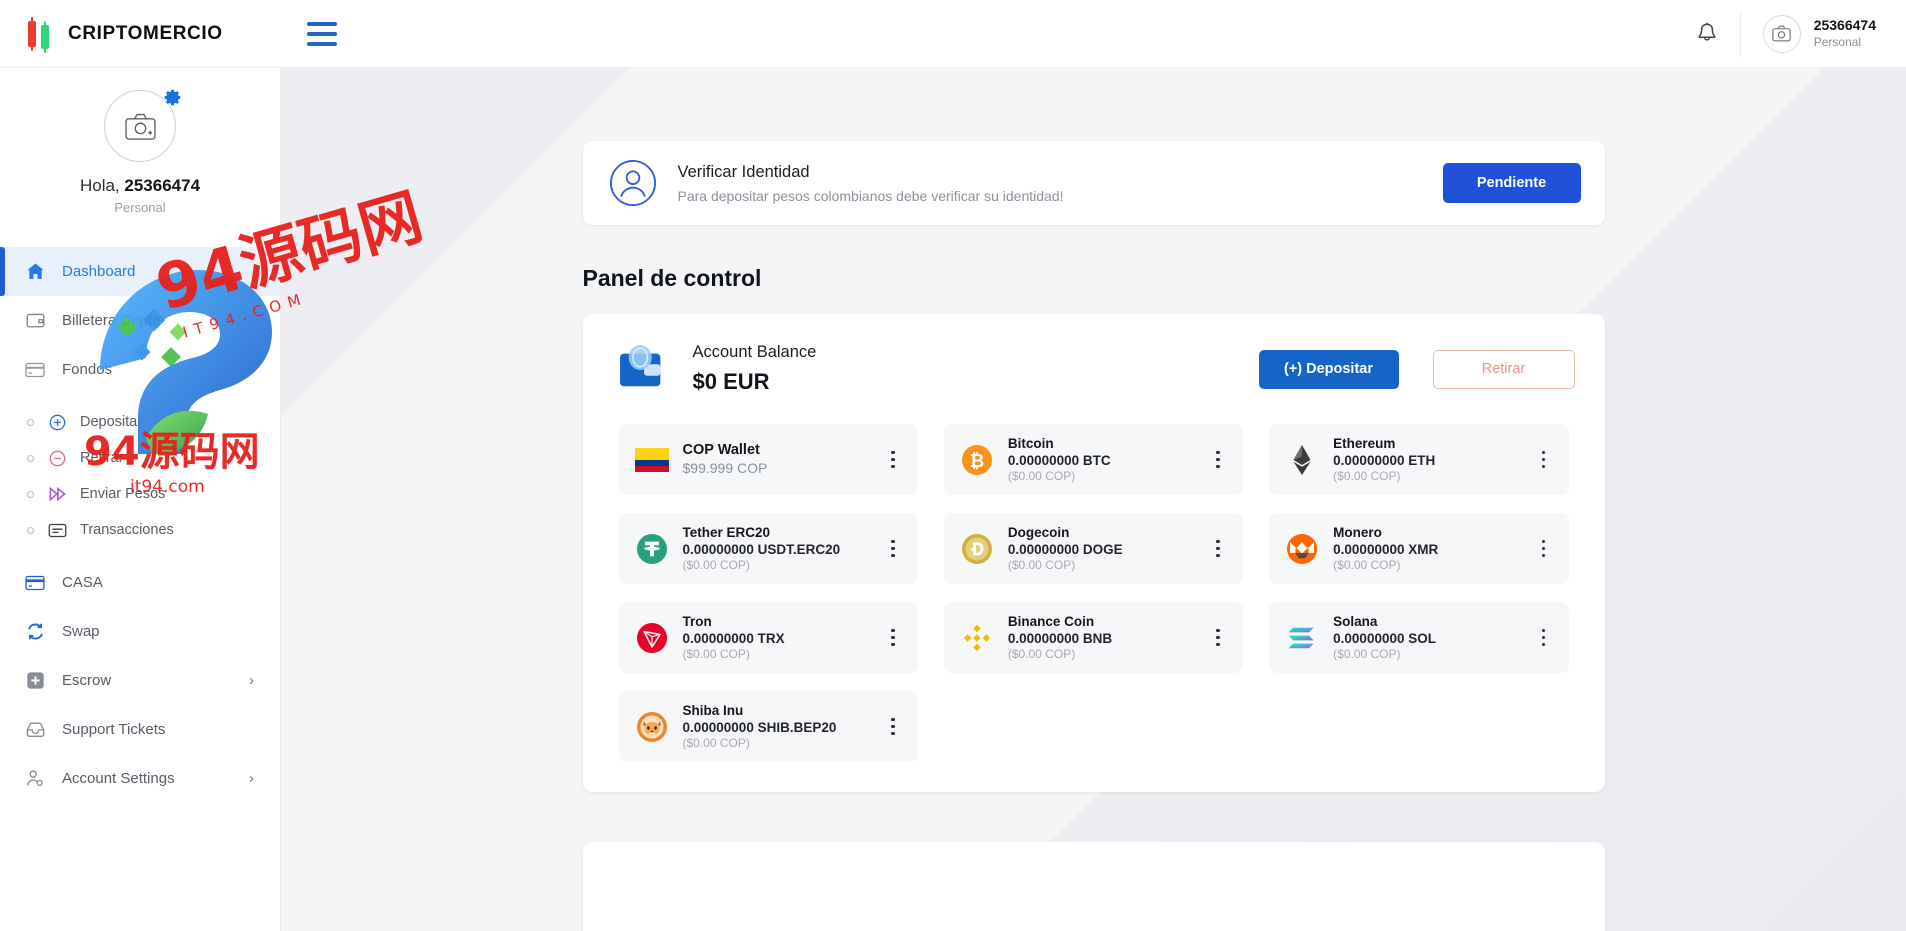 This screenshot has width=1906, height=931. What do you see at coordinates (1107, 549) in the screenshot?
I see `wallet-texts: Dogecoin 0.00000000 DOGE ($0.00 COP)` at bounding box center [1107, 549].